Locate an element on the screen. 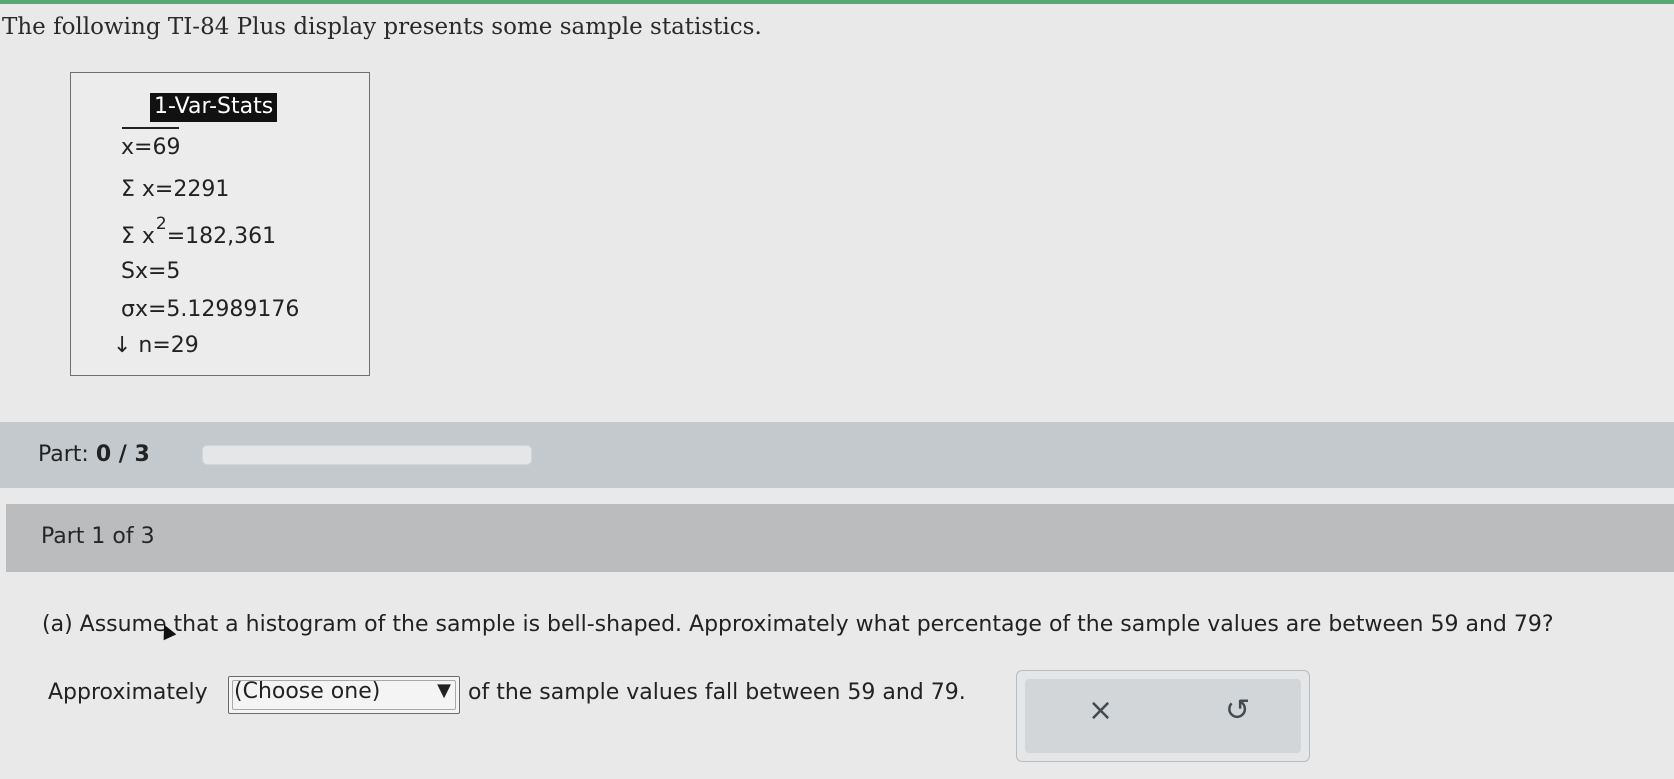 This screenshot has width=1674, height=779. stat-population-sd: σx=5.12989176 is located at coordinates (210, 309).